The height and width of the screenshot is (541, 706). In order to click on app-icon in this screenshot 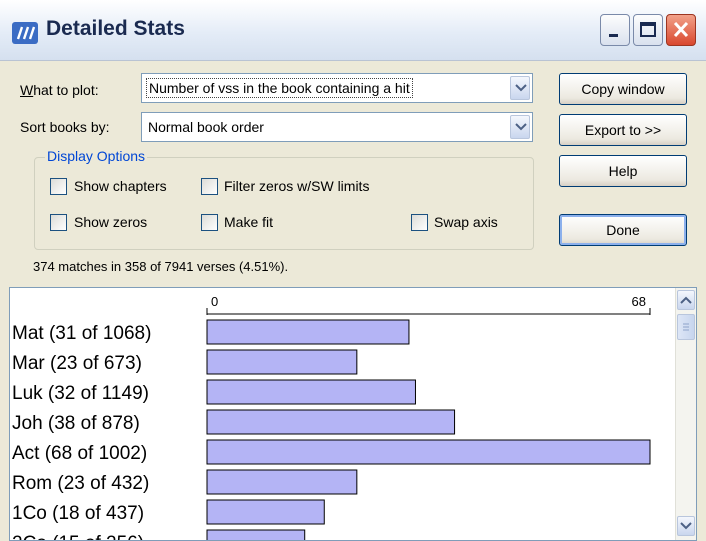, I will do `click(25, 33)`.